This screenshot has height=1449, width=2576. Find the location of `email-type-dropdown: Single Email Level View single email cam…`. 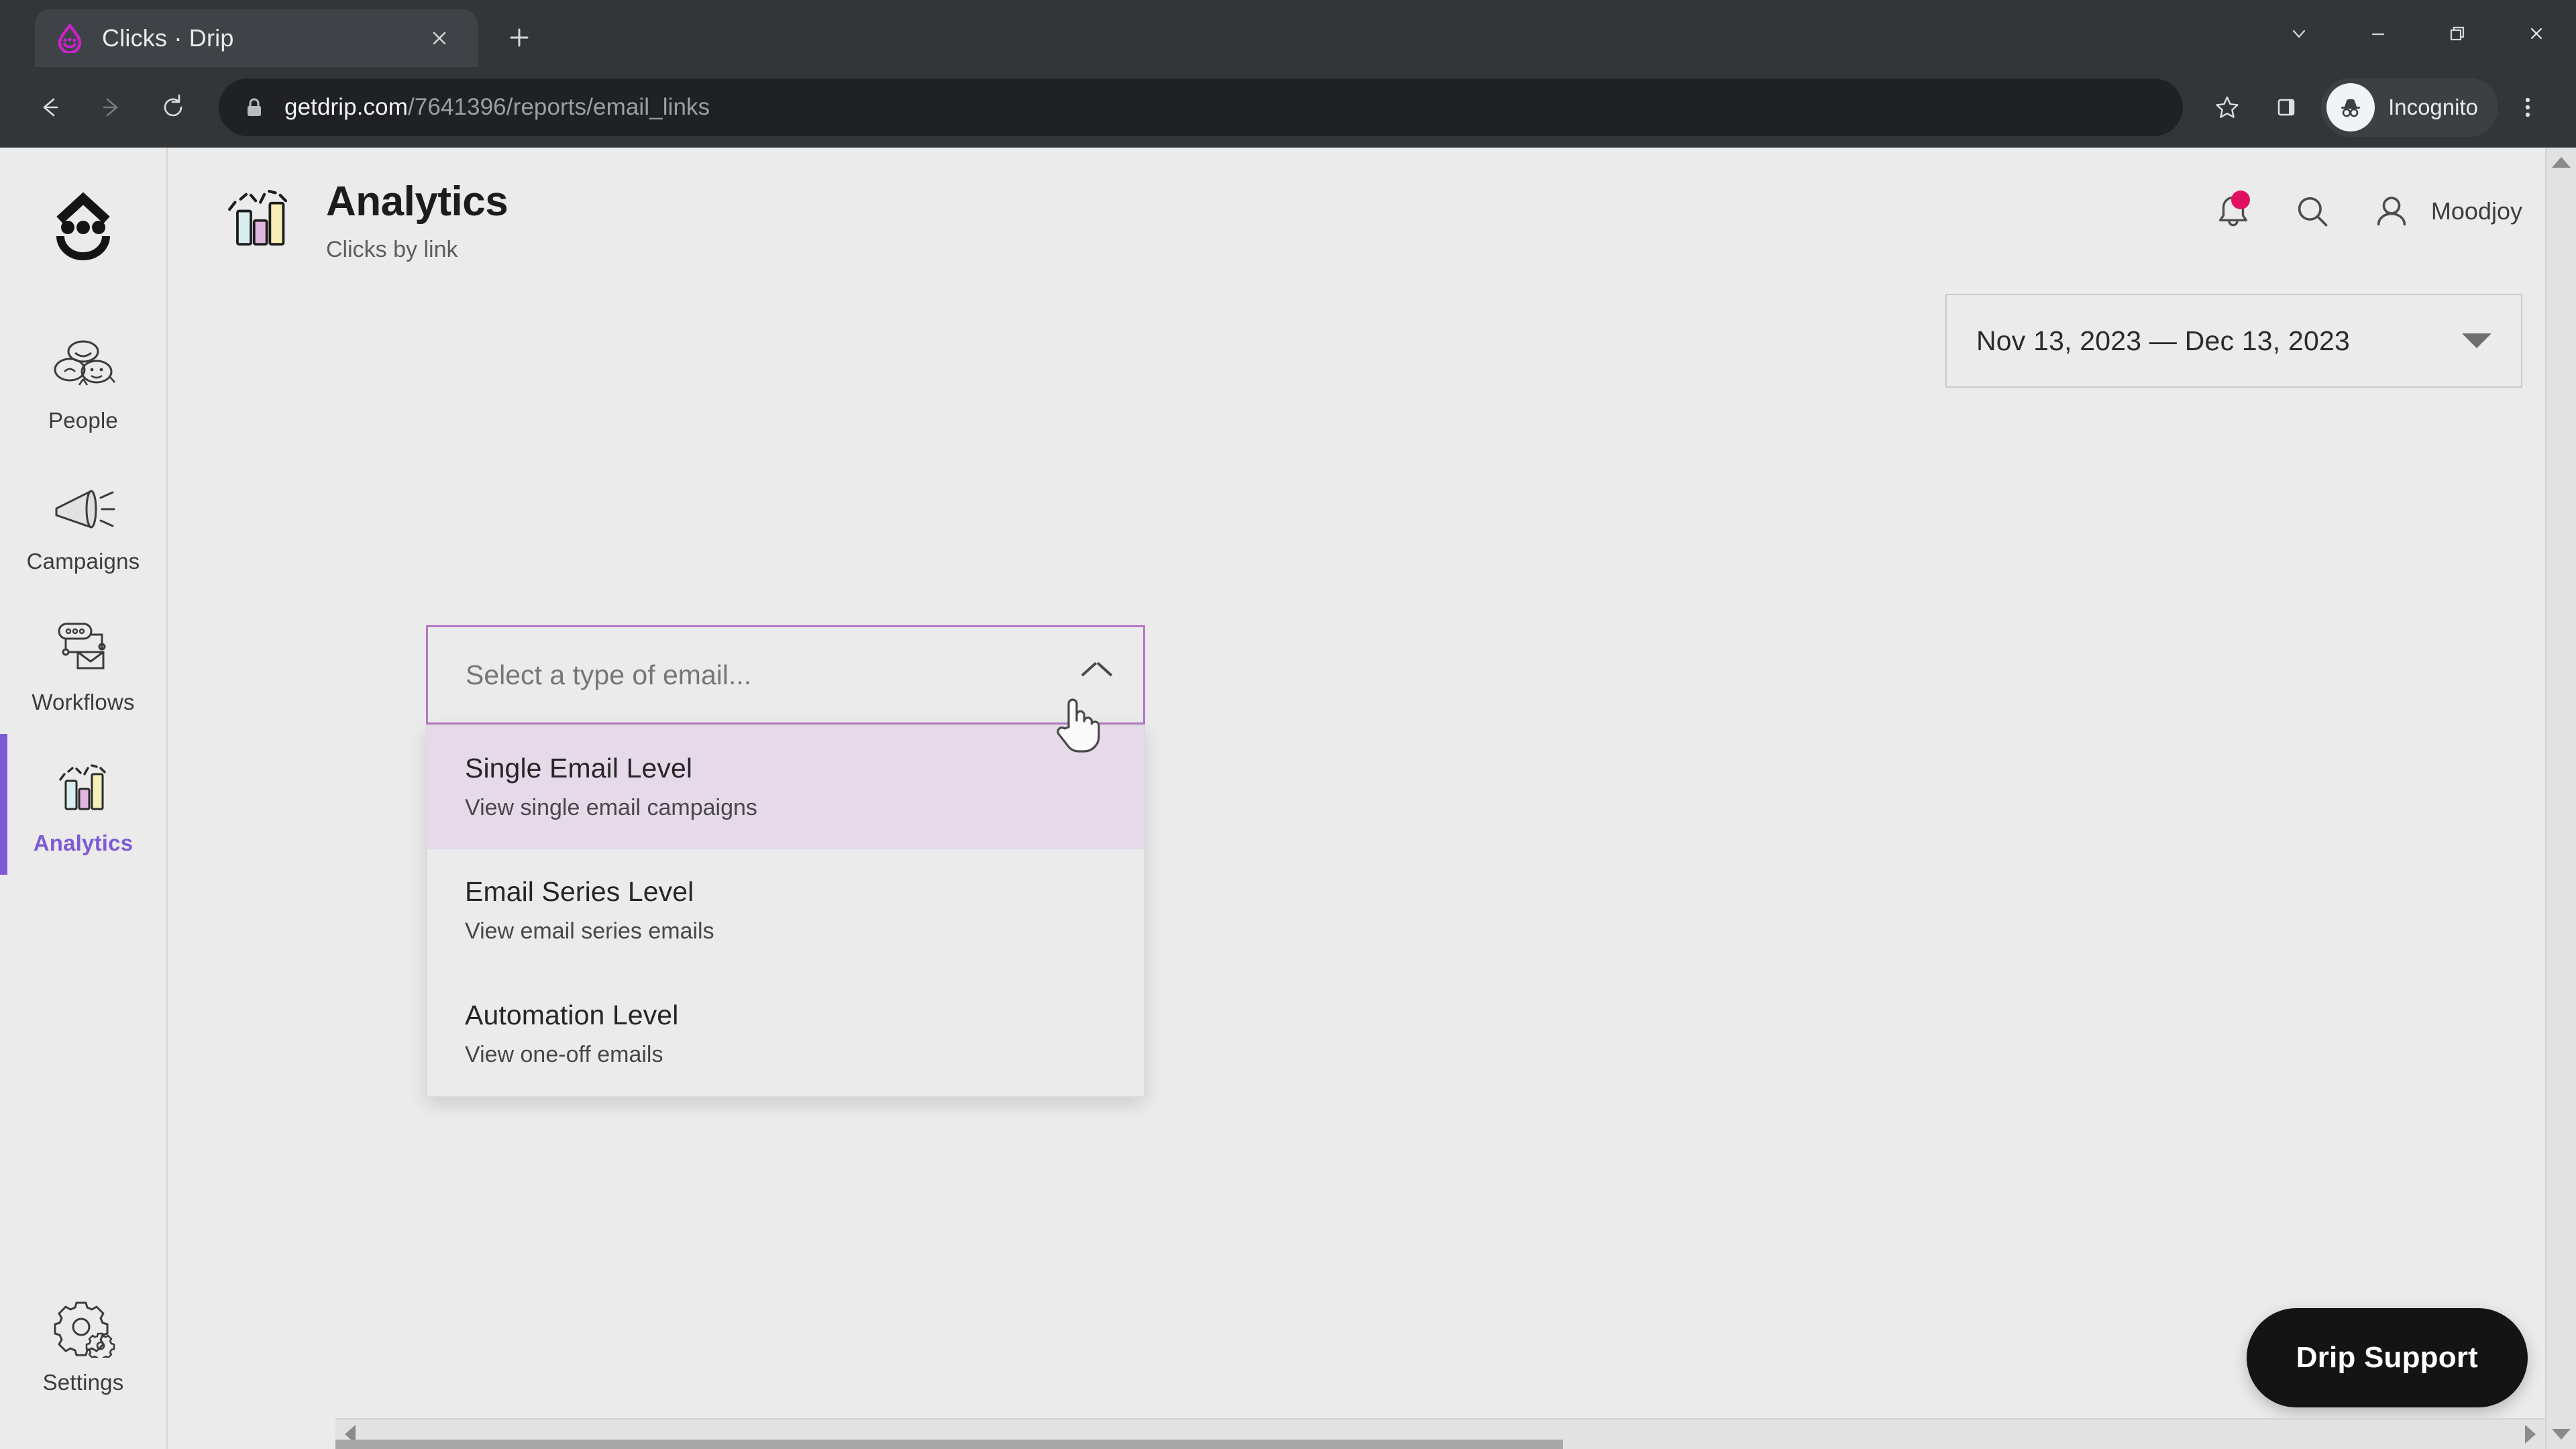

email-type-dropdown: Single Email Level View single email cam… is located at coordinates (785, 910).